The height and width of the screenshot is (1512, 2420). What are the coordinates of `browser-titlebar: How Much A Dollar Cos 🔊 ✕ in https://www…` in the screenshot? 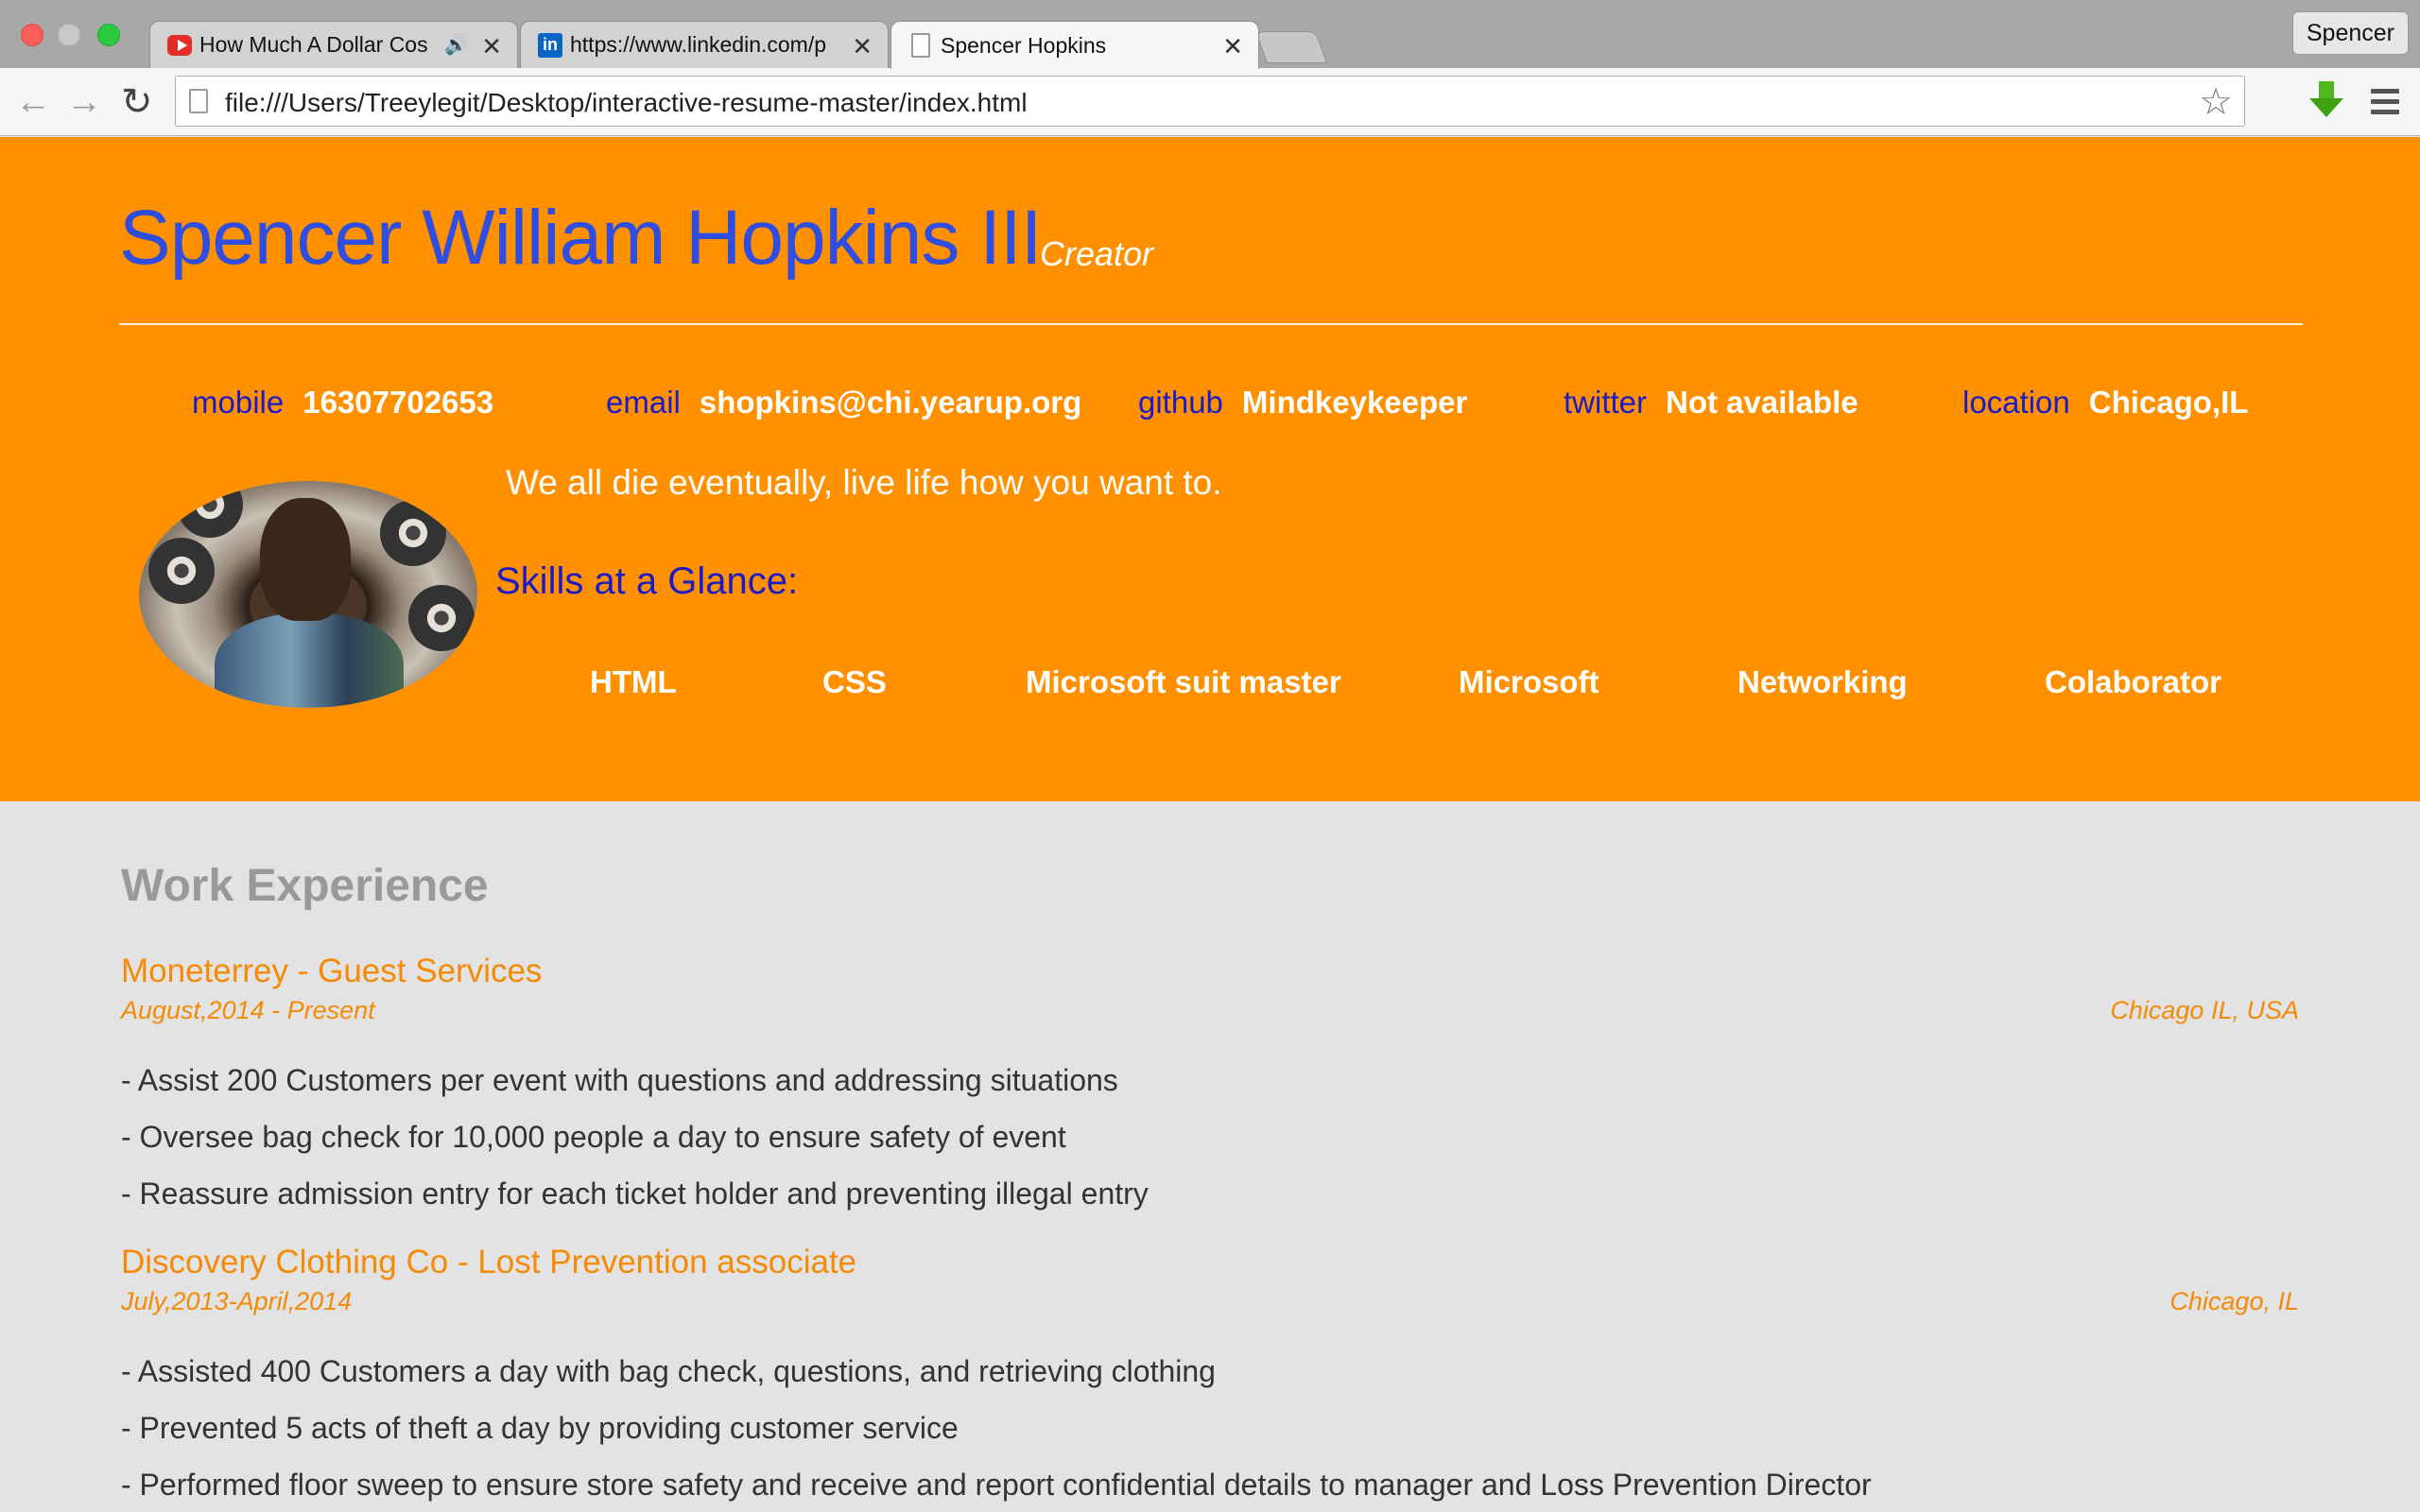 It's located at (1210, 34).